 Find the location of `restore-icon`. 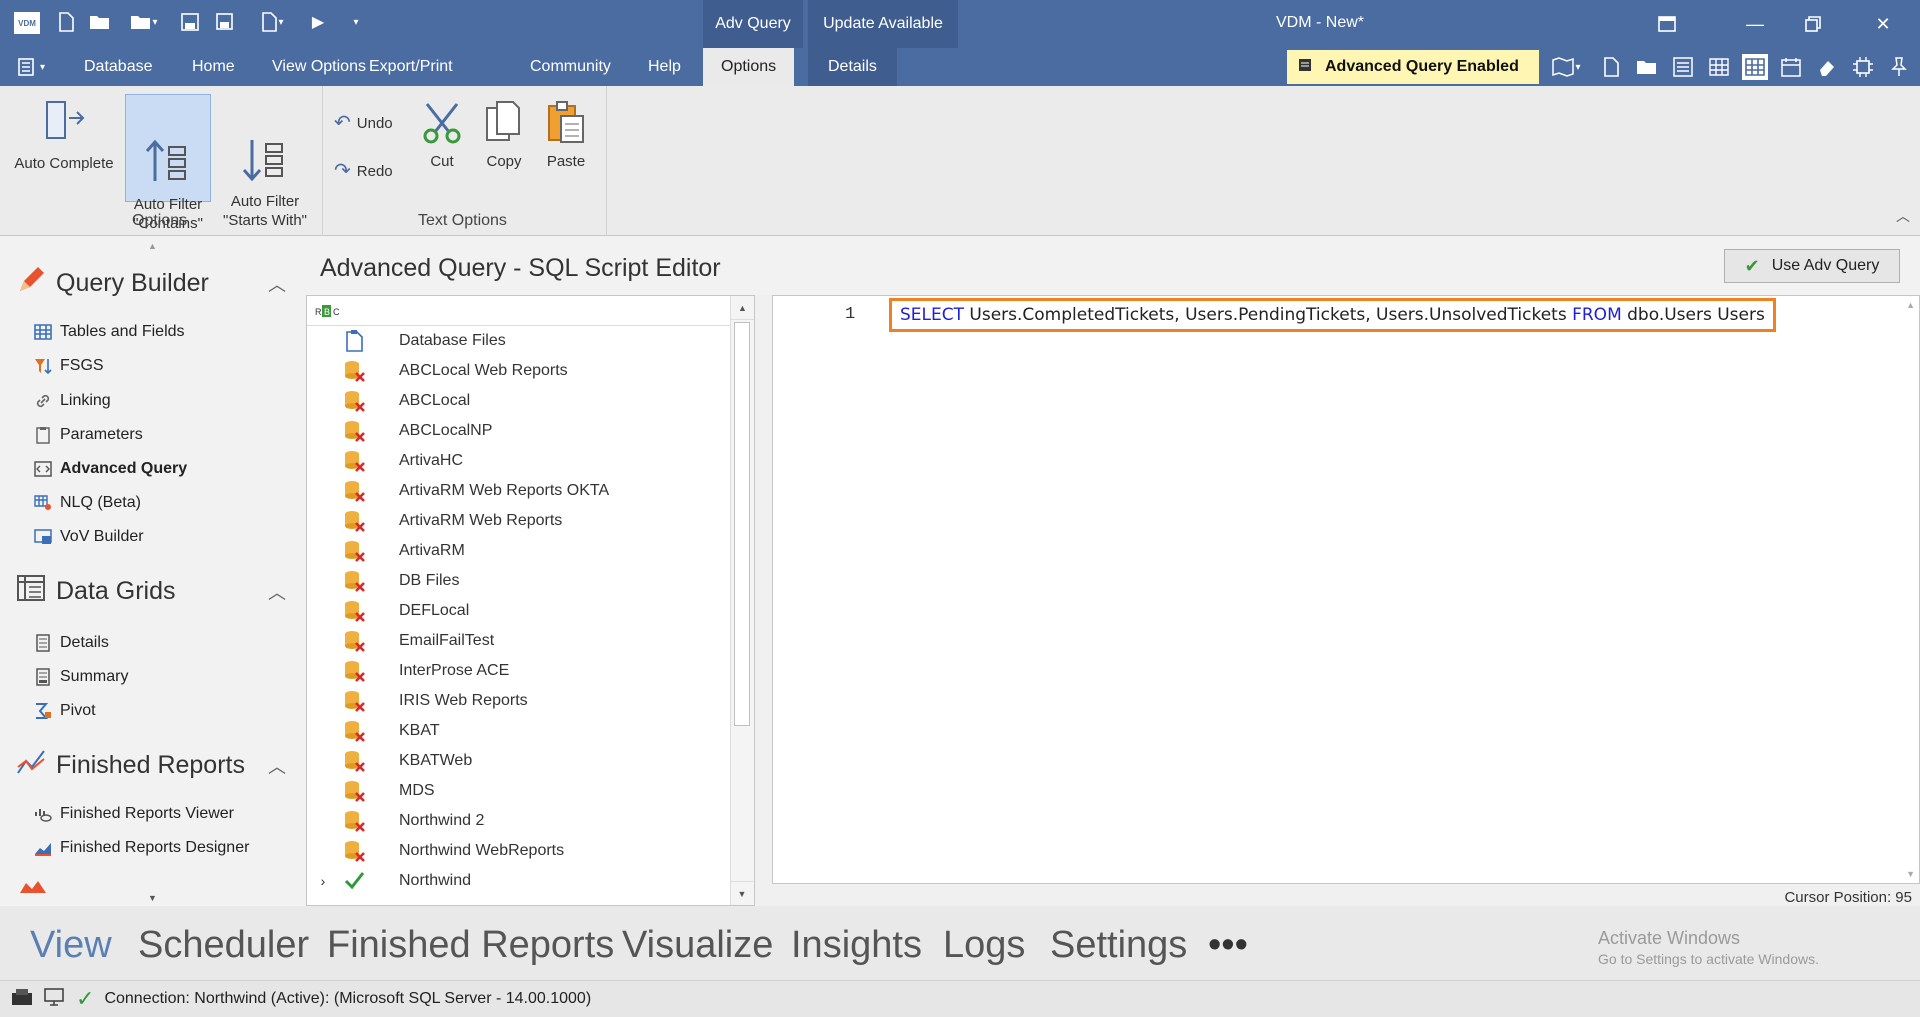

restore-icon is located at coordinates (1813, 24).